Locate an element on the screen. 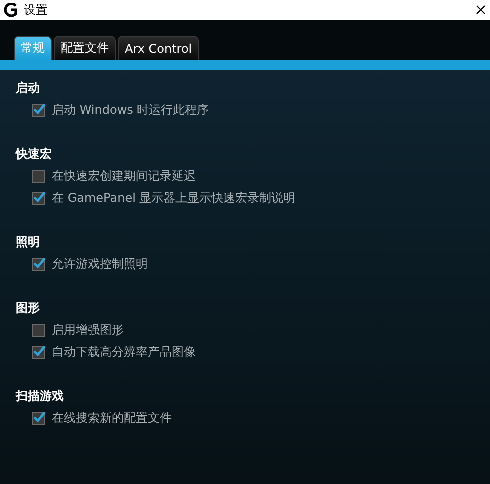  section-heading: 扫描游戏 is located at coordinates (40, 396).